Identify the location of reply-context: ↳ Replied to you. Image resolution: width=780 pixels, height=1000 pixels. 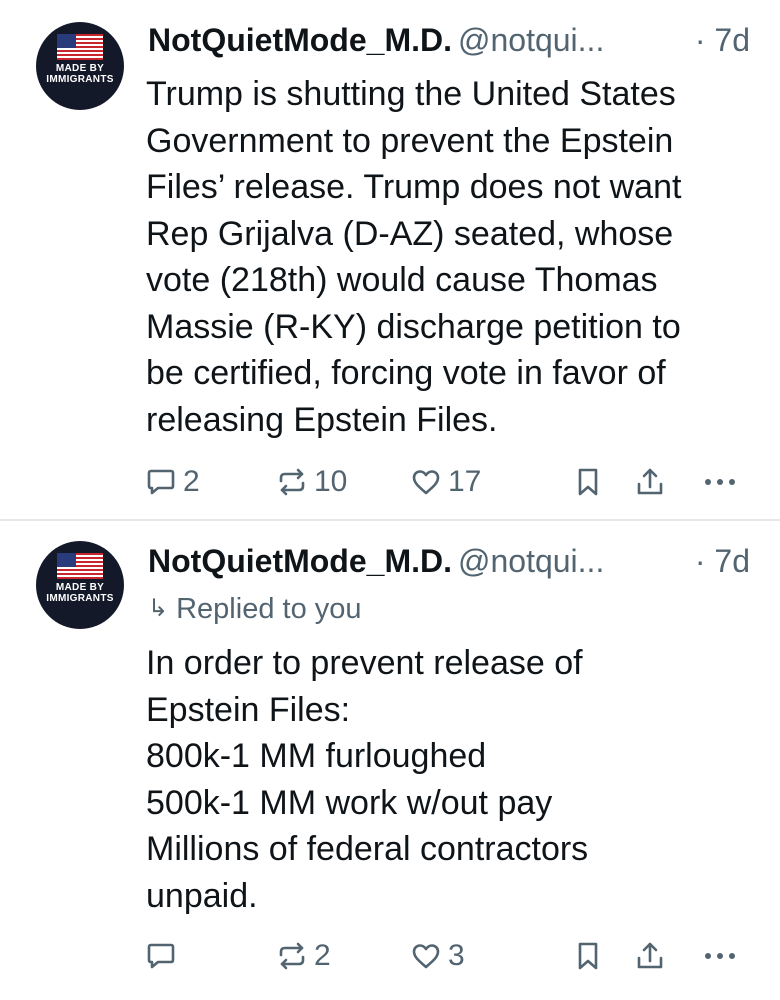
(255, 609).